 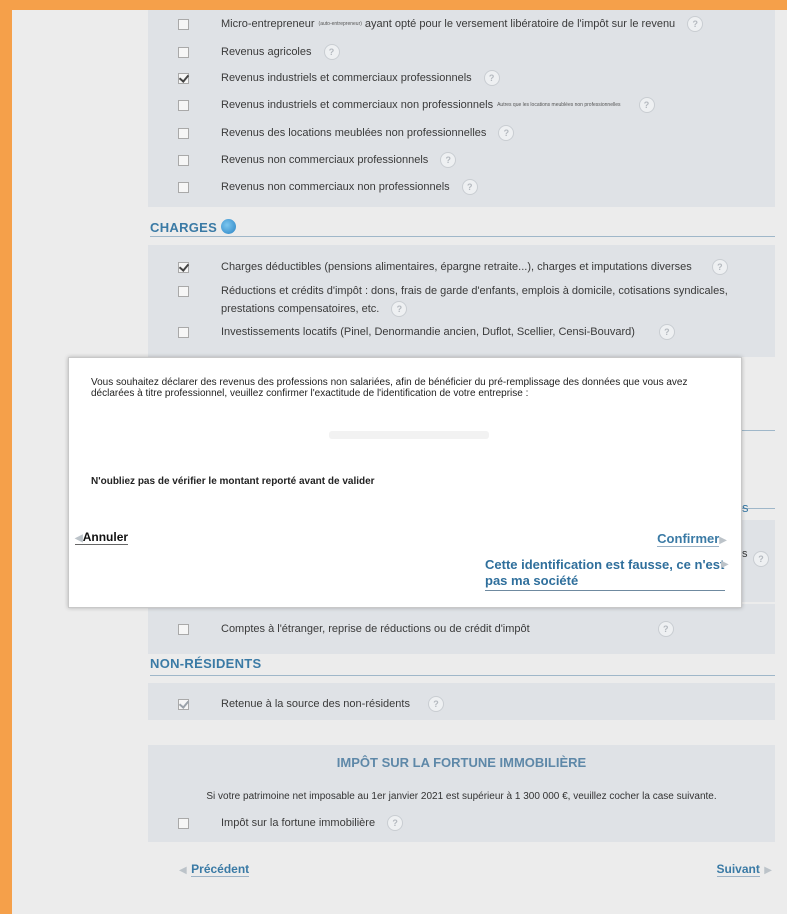 What do you see at coordinates (298, 823) in the screenshot?
I see `label: Impôt sur la fortune immobilière` at bounding box center [298, 823].